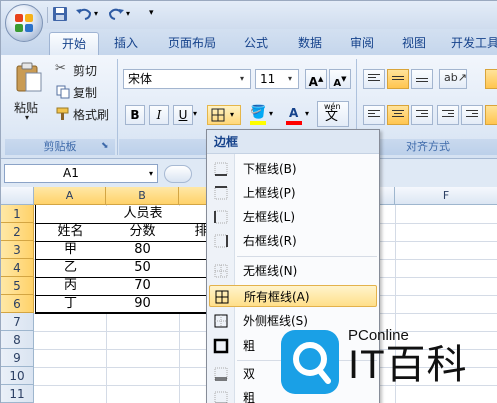 The image size is (497, 403). I want to click on copy-icon, so click(63, 92).